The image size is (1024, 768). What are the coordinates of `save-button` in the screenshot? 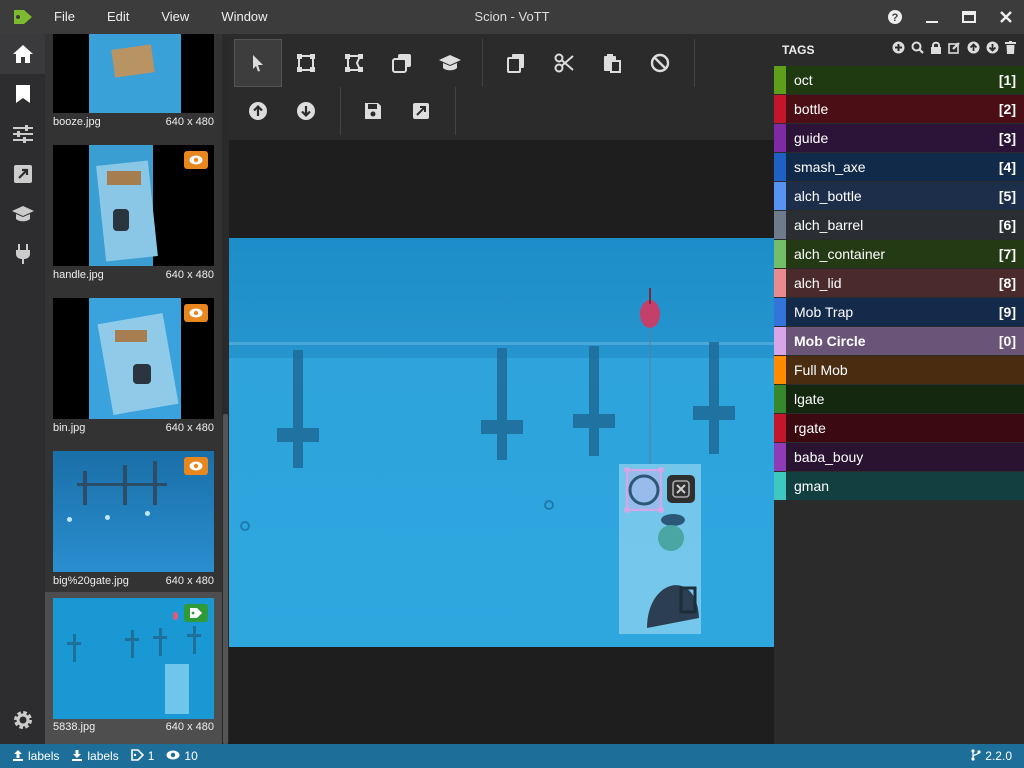 It's located at (373, 111).